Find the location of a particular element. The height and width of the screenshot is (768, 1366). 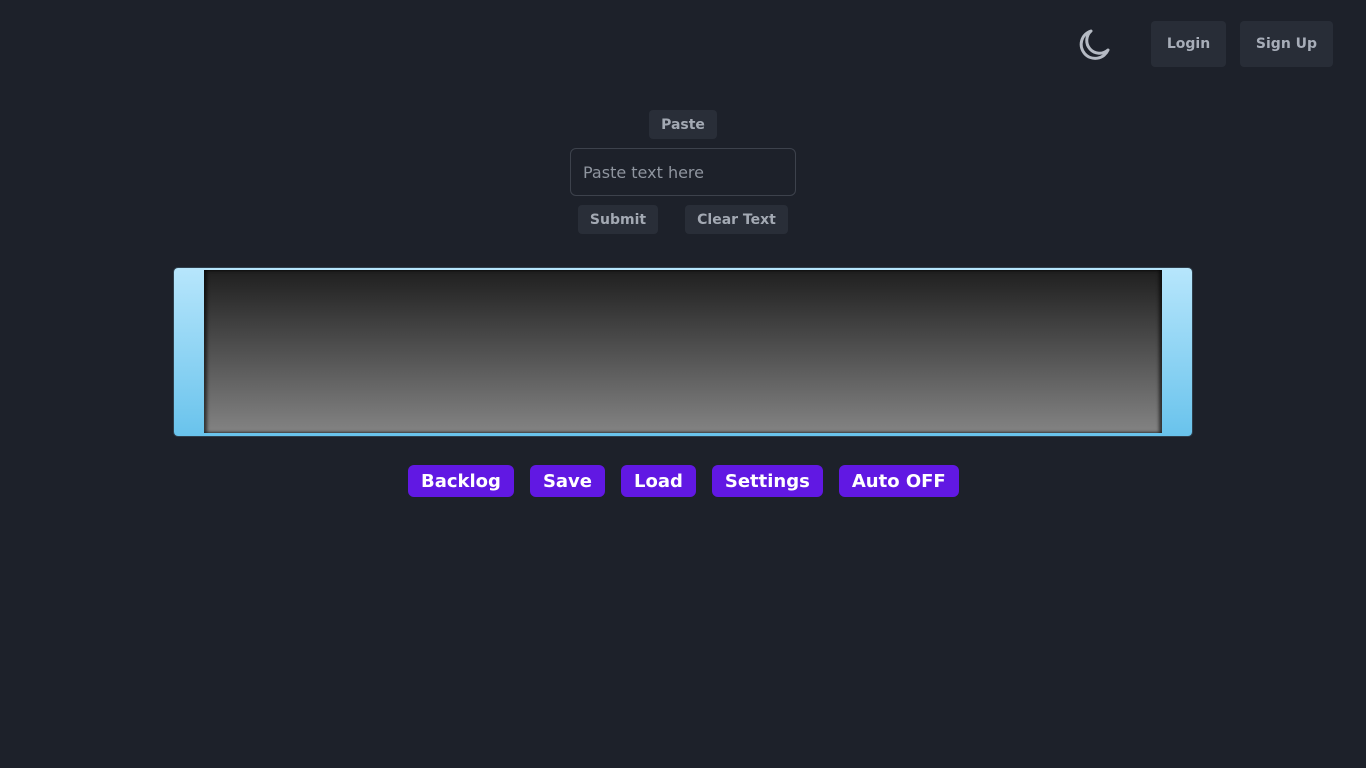

login-button: Login is located at coordinates (1188, 44).